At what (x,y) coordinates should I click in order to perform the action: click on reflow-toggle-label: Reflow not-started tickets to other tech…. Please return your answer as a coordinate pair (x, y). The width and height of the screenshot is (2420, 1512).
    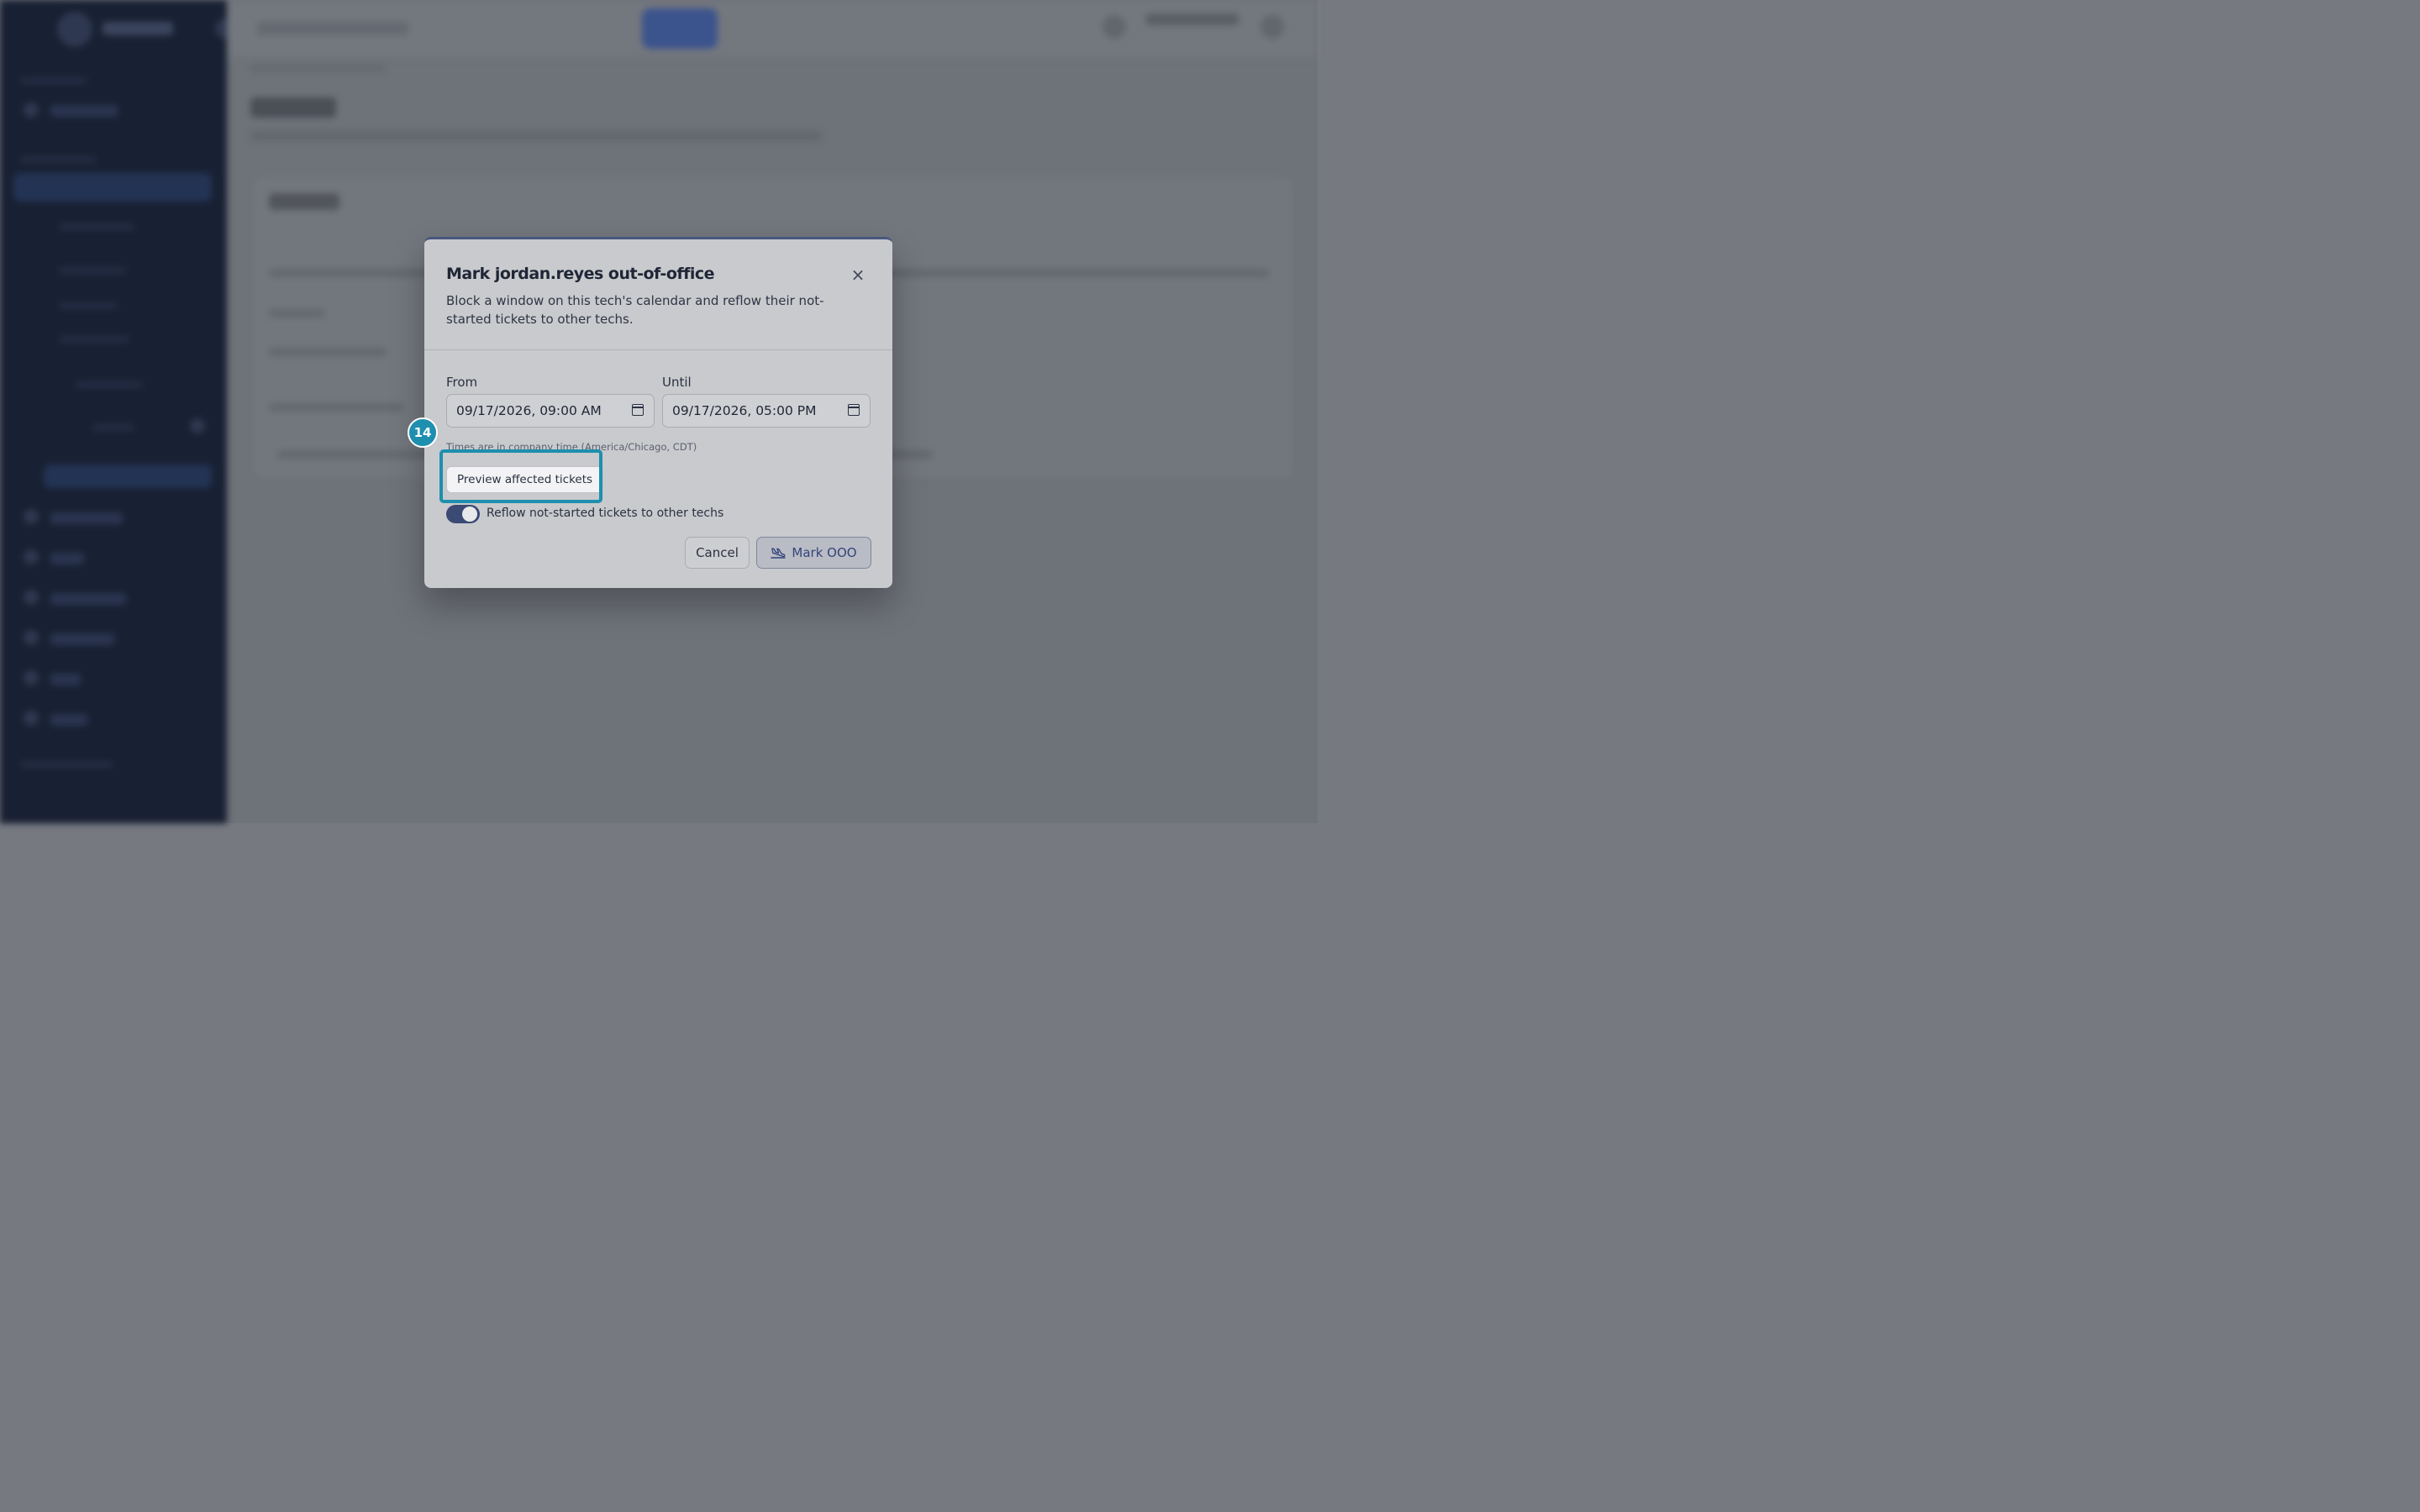
    Looking at the image, I should click on (605, 513).